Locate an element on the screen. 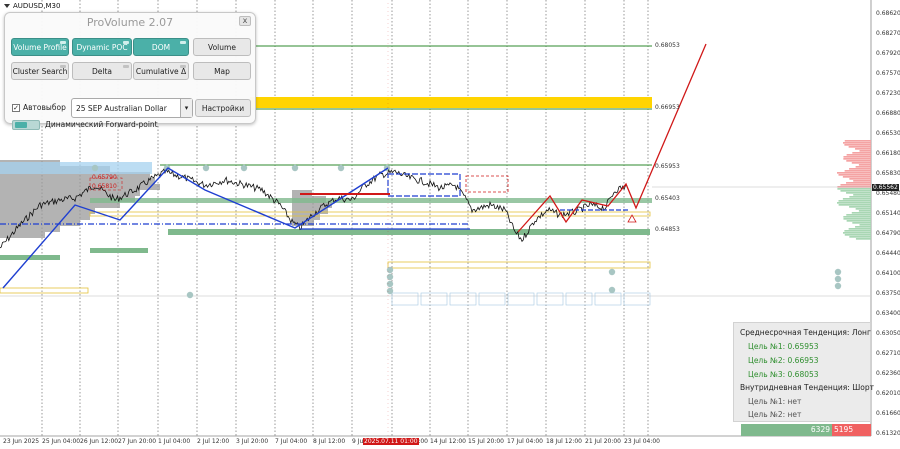 This screenshot has height=449, width=900. intraday-trend-title: Внутридневная Тенденция: Шорт is located at coordinates (807, 387).